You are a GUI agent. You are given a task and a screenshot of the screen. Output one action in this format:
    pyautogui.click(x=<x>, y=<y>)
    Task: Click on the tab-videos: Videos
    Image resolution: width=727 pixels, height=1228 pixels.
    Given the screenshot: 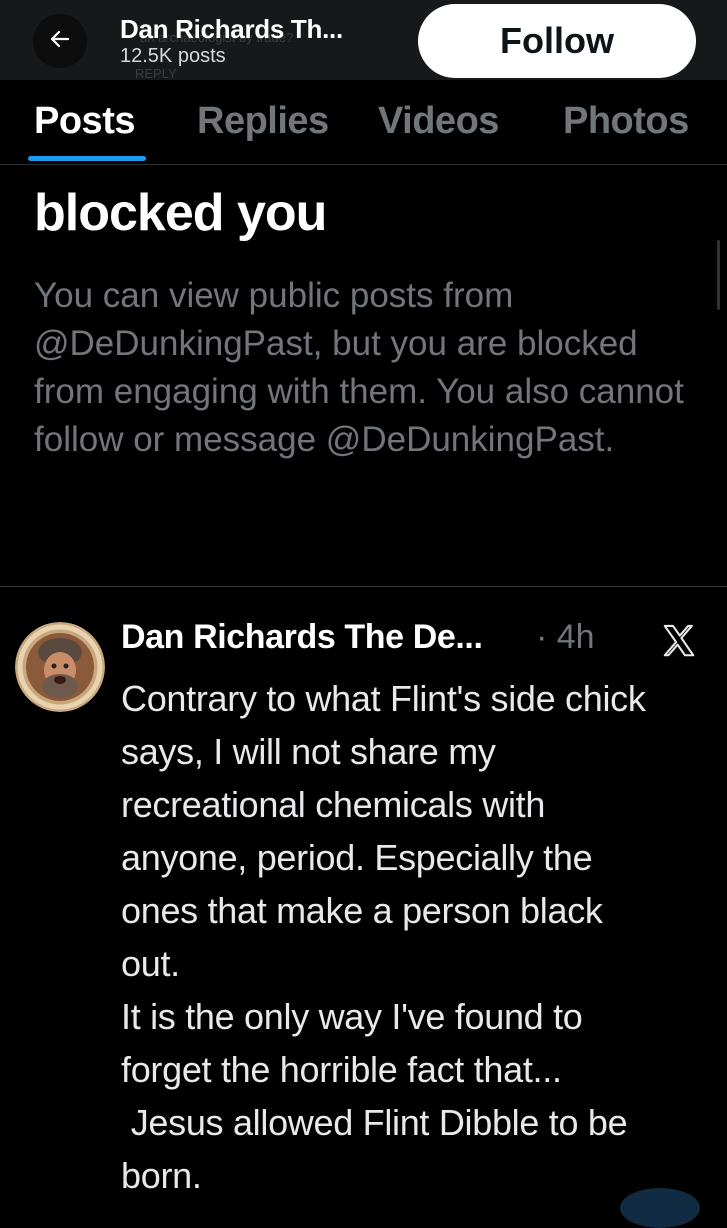 What is the action you would take?
    pyautogui.click(x=438, y=121)
    